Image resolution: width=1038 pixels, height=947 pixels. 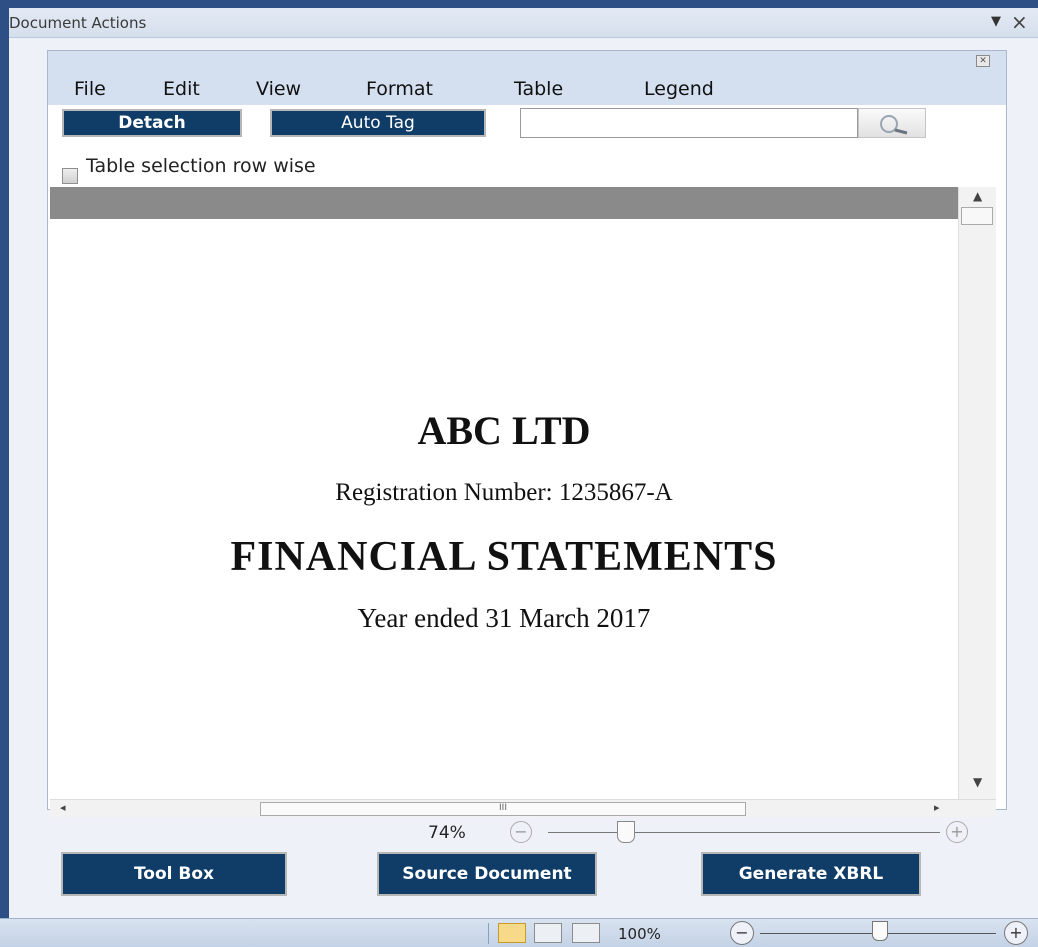 What do you see at coordinates (447, 833) in the screenshot?
I see `document-zoom-level: 74%` at bounding box center [447, 833].